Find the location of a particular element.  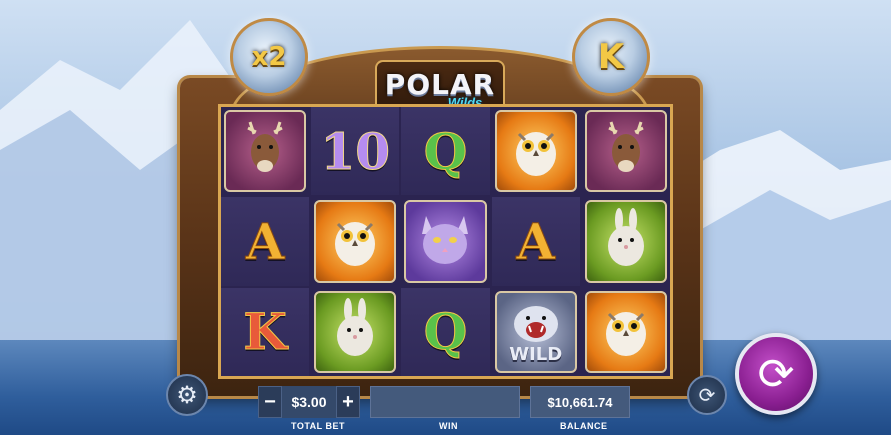

reel-symbol-k: K is located at coordinates (265, 331).